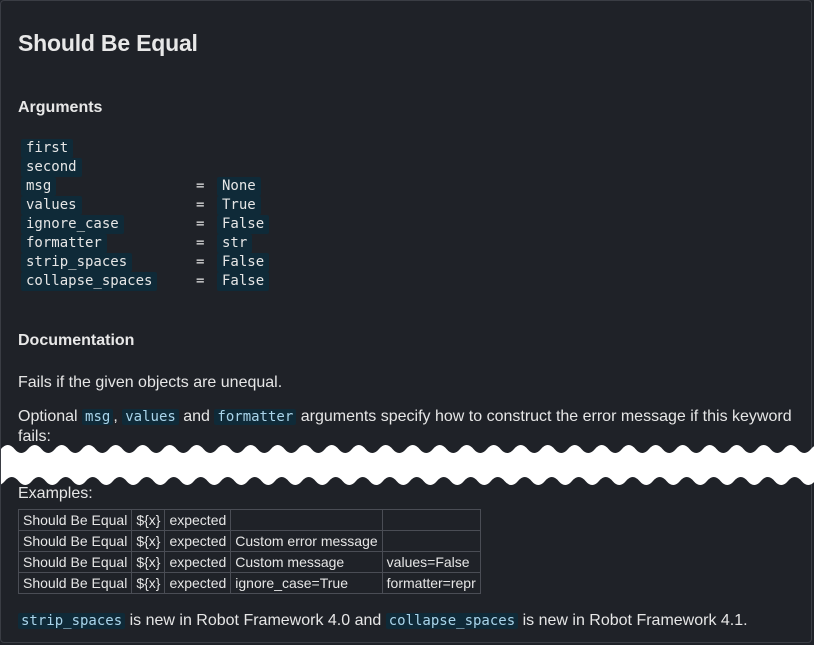  What do you see at coordinates (98, 417) in the screenshot?
I see `inline-code: msg` at bounding box center [98, 417].